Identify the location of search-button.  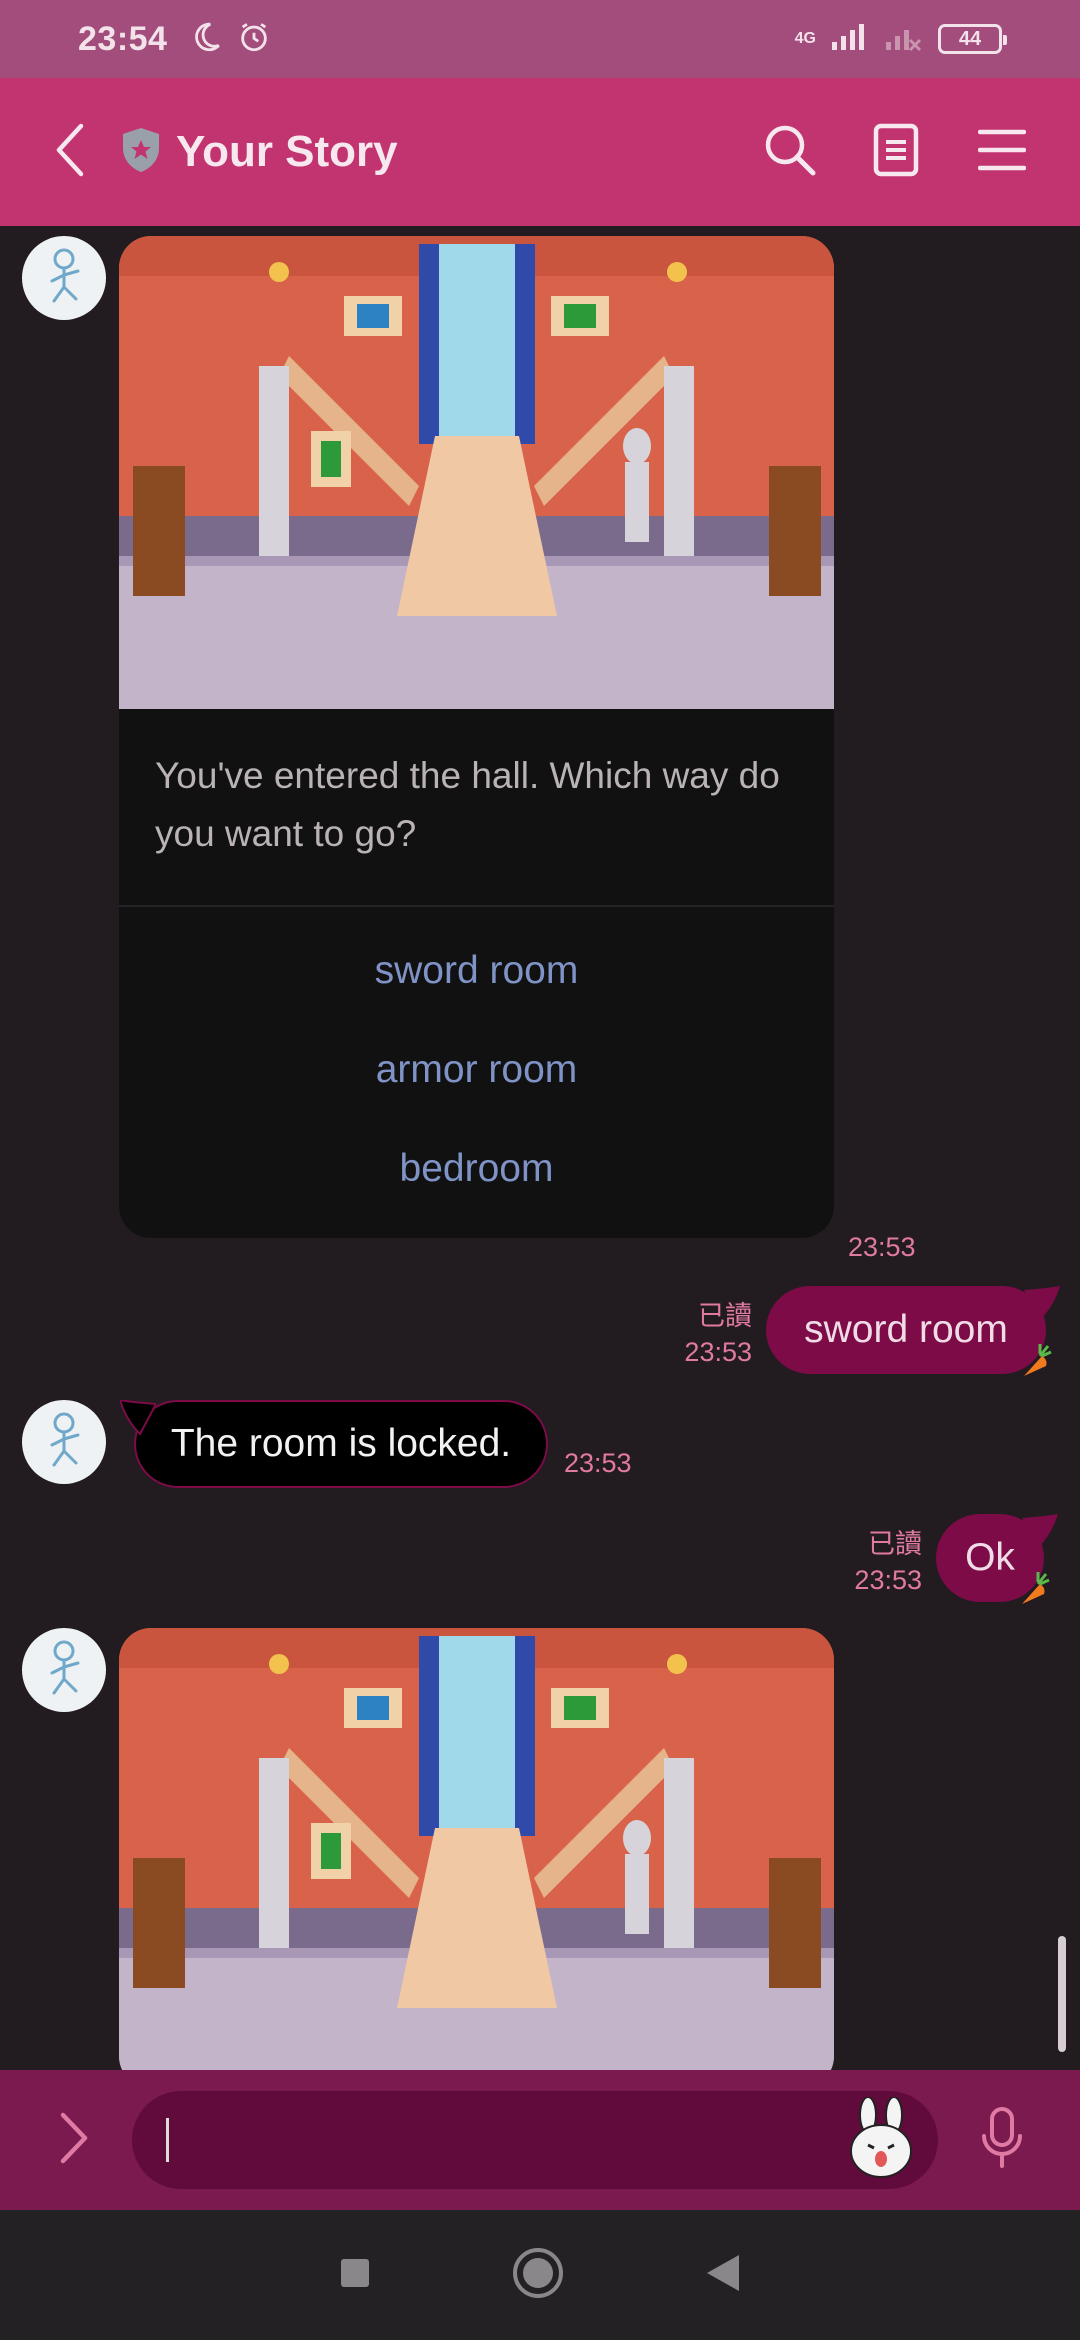
(790, 152).